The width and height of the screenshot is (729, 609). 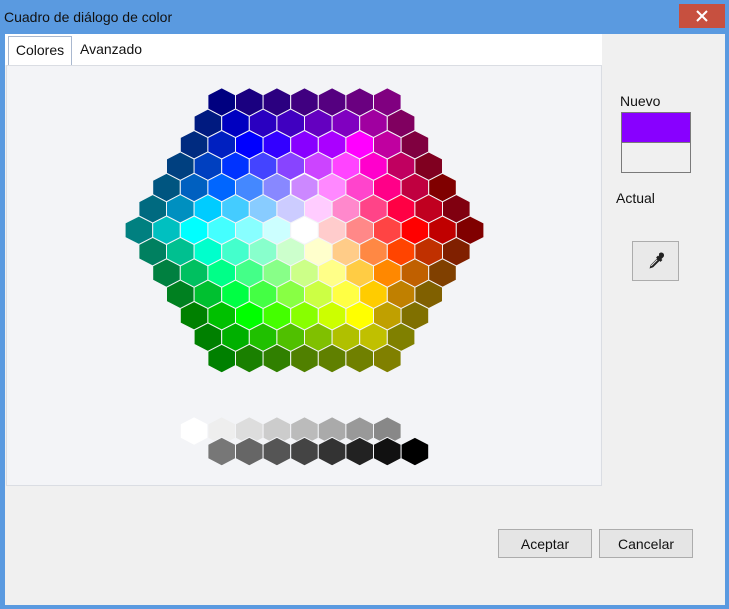 I want to click on tab-colores: Colores, so click(x=40, y=50).